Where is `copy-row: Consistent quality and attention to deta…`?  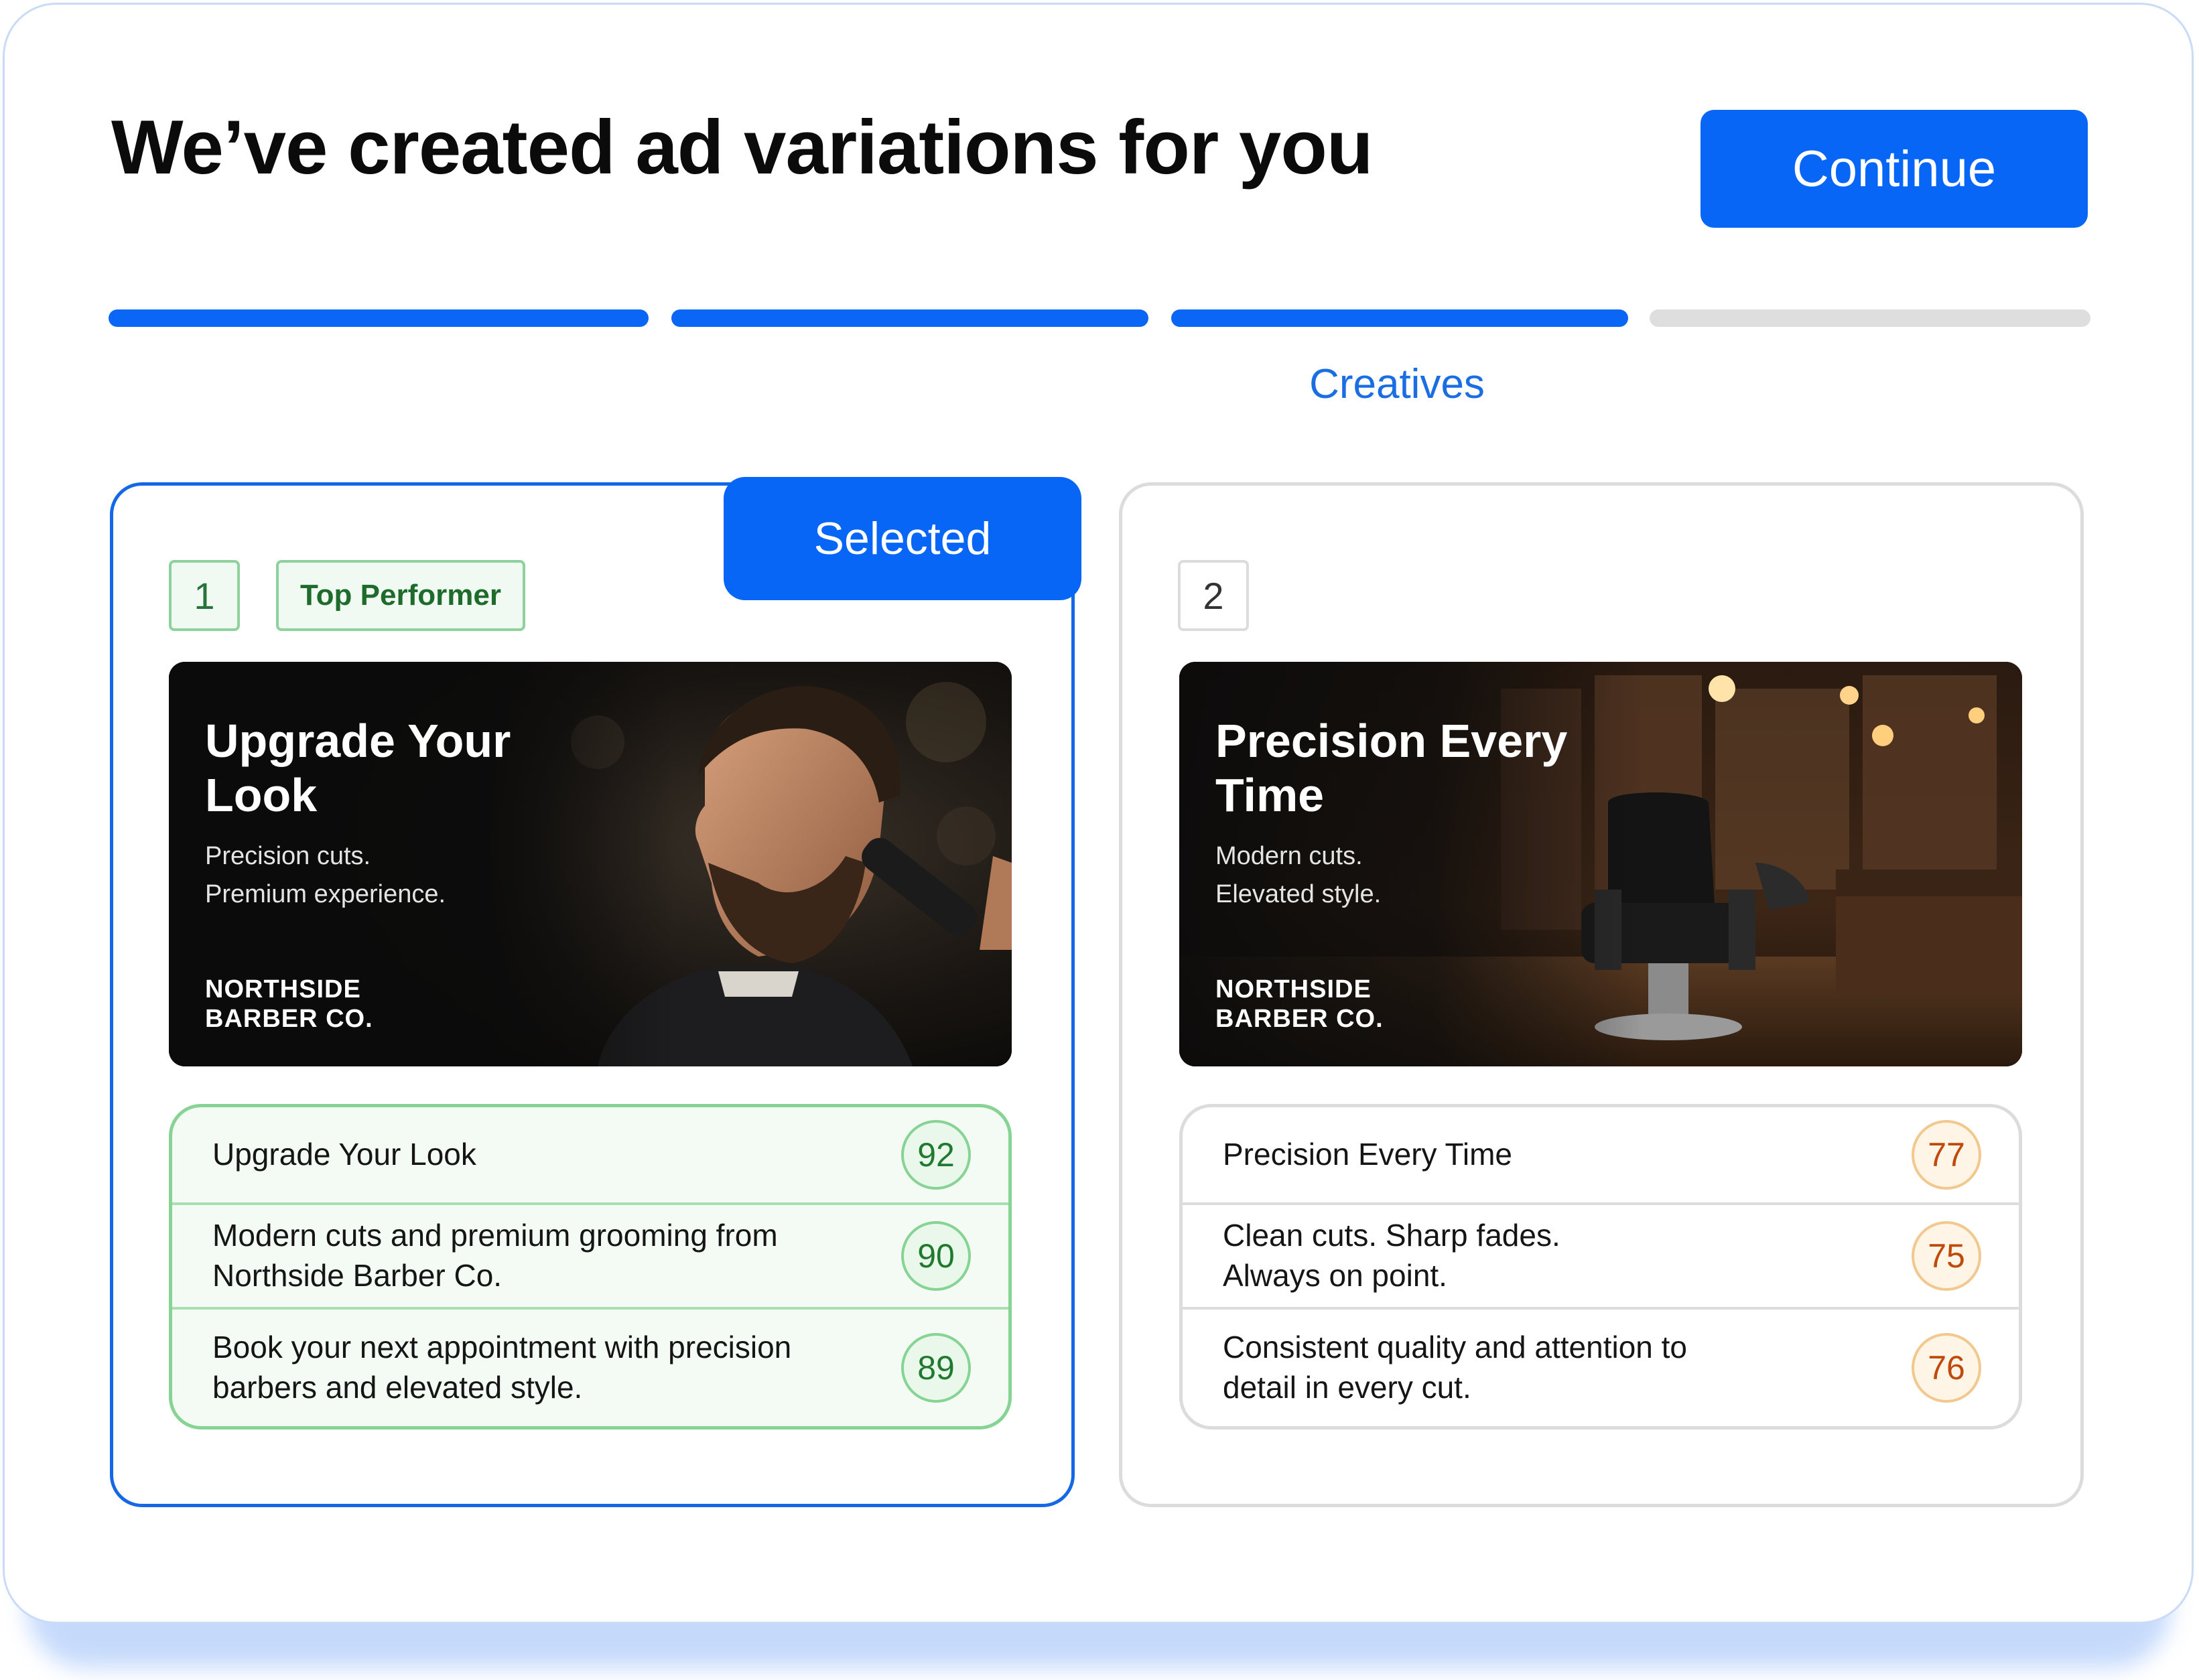 copy-row: Consistent quality and attention to deta… is located at coordinates (1601, 1366).